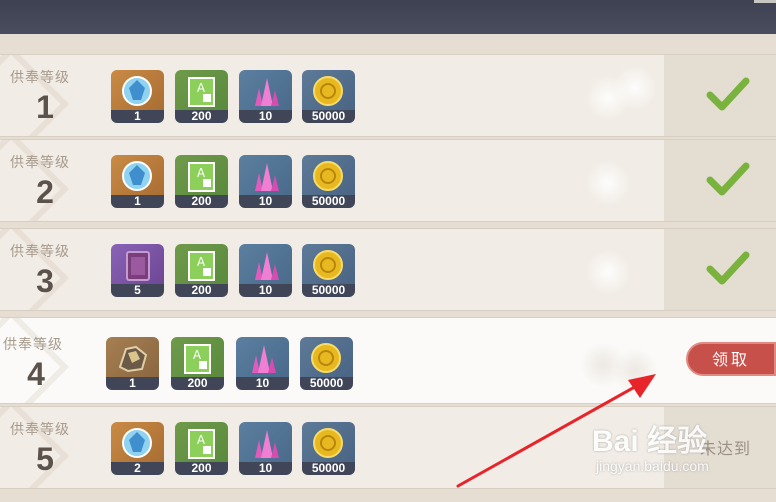  I want to click on watermark-url: jingyan.baidu.com, so click(652, 466).